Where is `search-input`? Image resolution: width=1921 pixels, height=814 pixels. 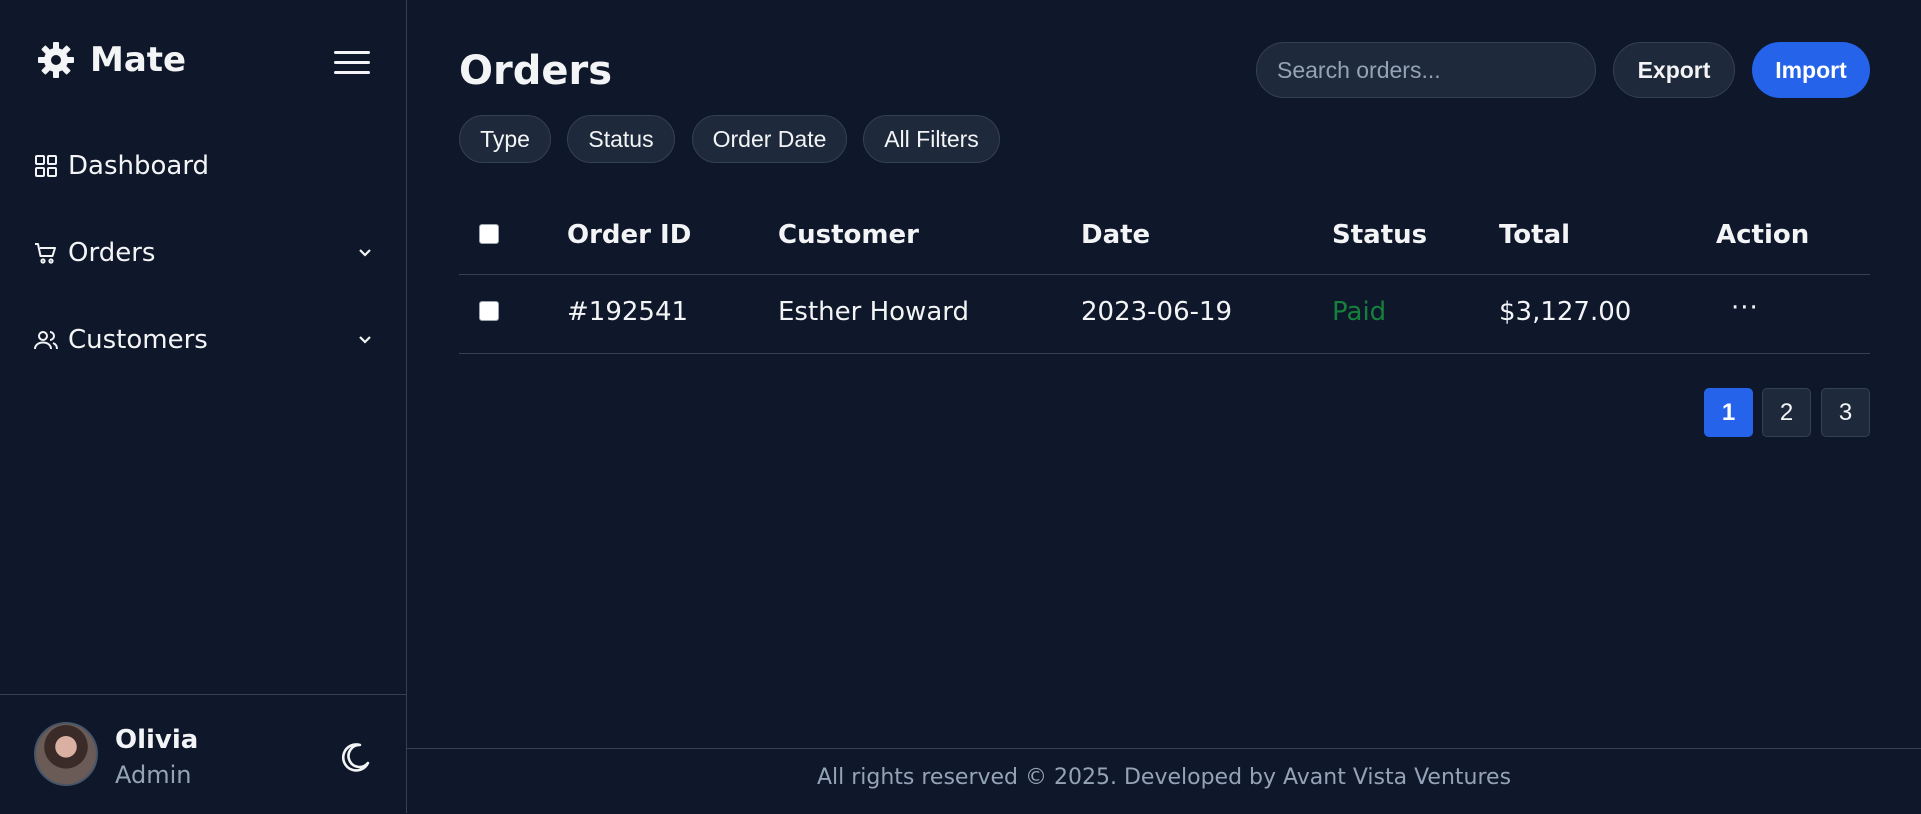 search-input is located at coordinates (1426, 70).